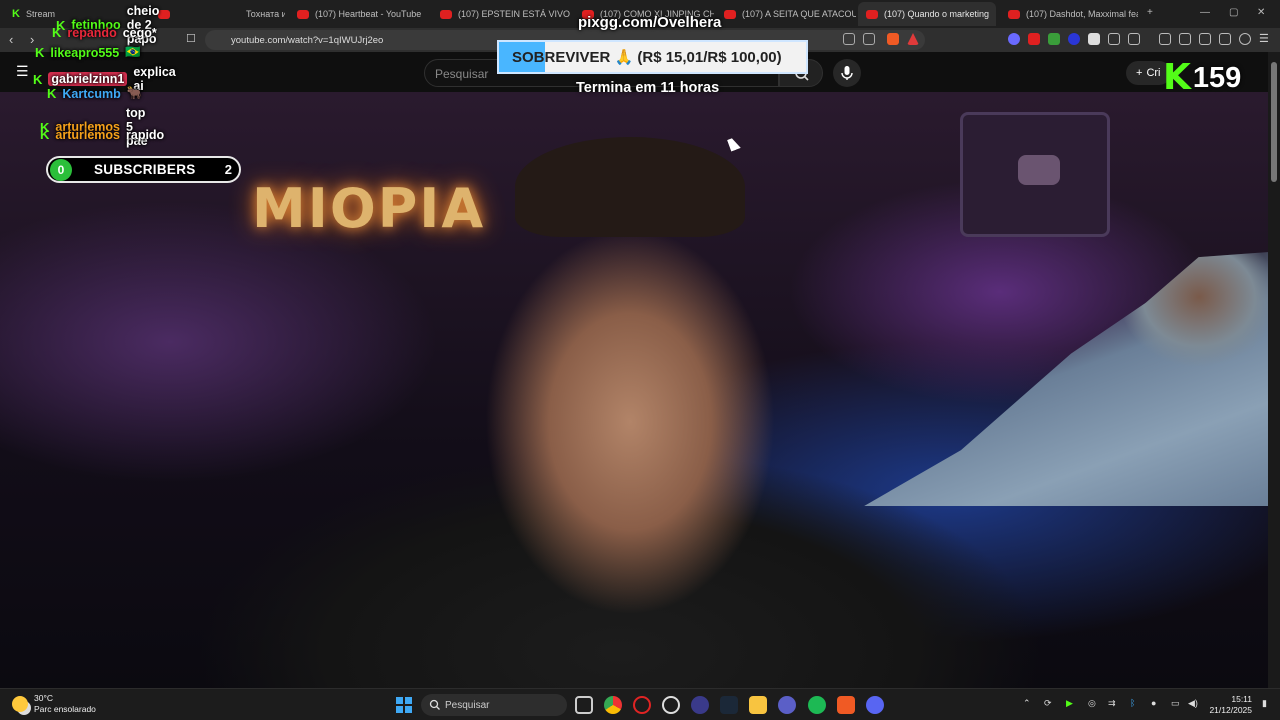  I want to click on viewer-count: 159, so click(1217, 77).